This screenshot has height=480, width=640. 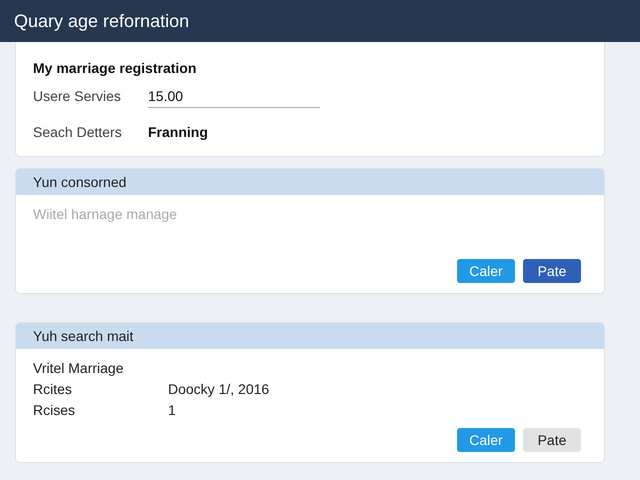 What do you see at coordinates (77, 96) in the screenshot?
I see `field-label: Usere Servies` at bounding box center [77, 96].